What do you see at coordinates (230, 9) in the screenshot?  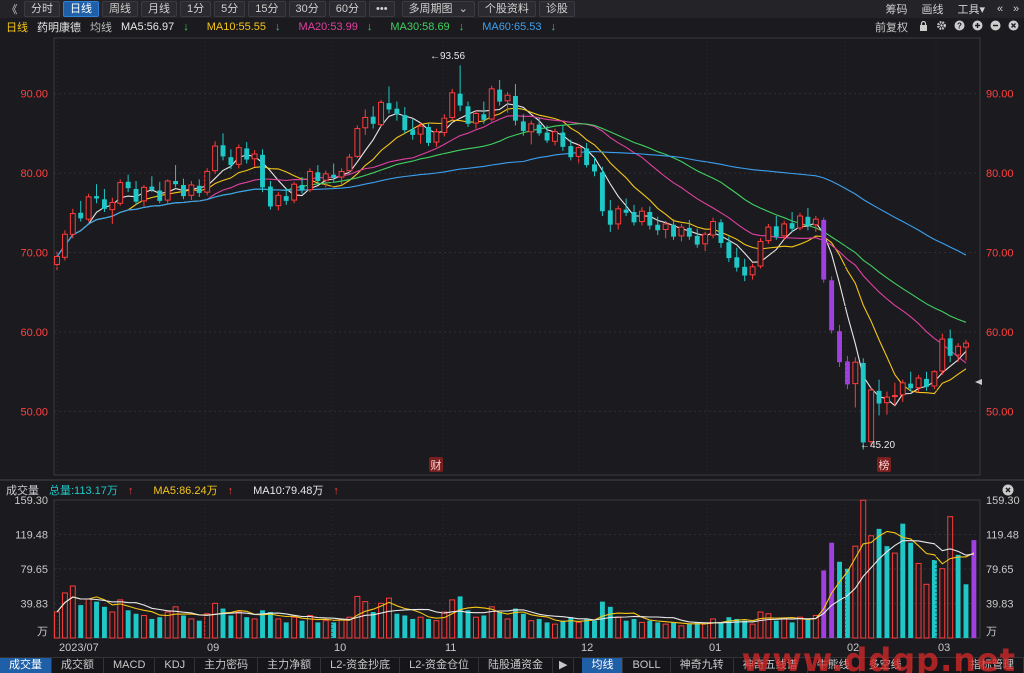 I see `period-tab-5: 5分` at bounding box center [230, 9].